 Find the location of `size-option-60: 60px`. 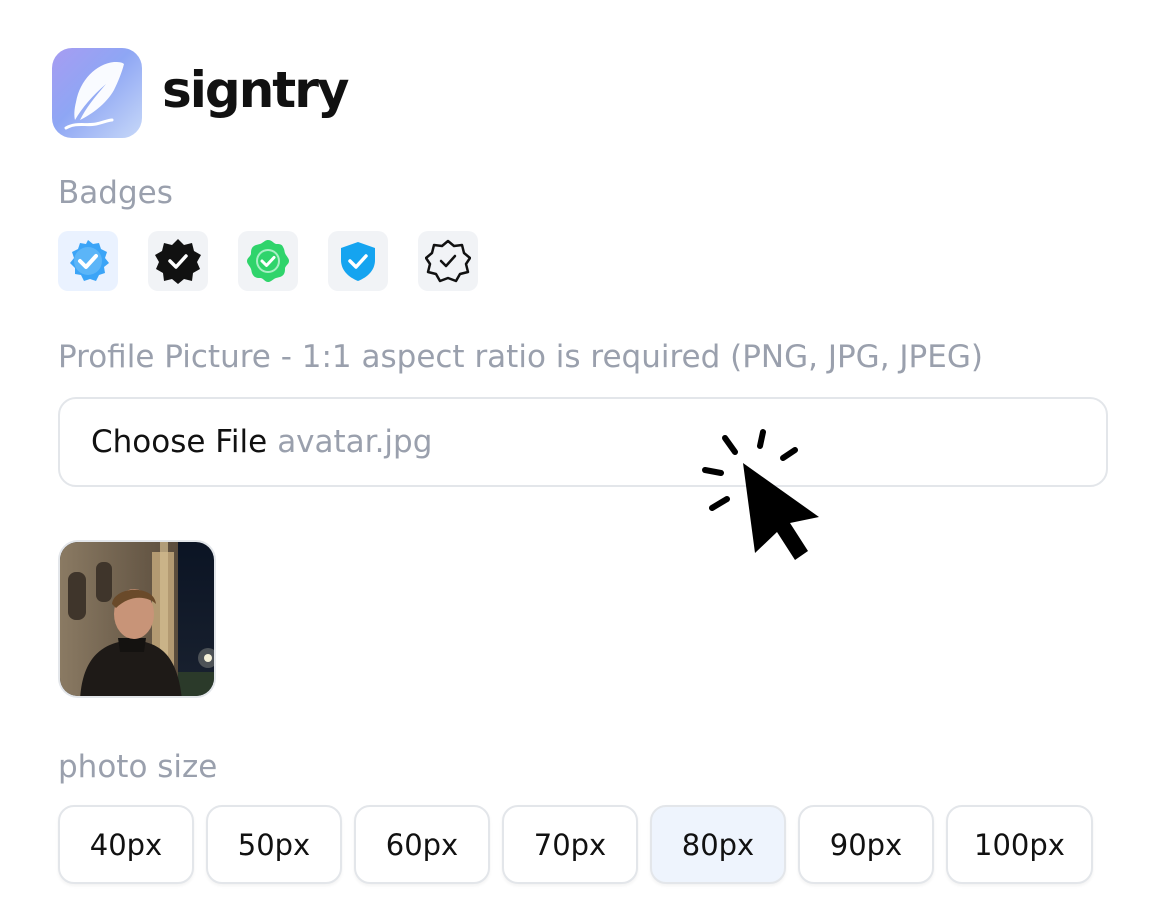

size-option-60: 60px is located at coordinates (422, 844).